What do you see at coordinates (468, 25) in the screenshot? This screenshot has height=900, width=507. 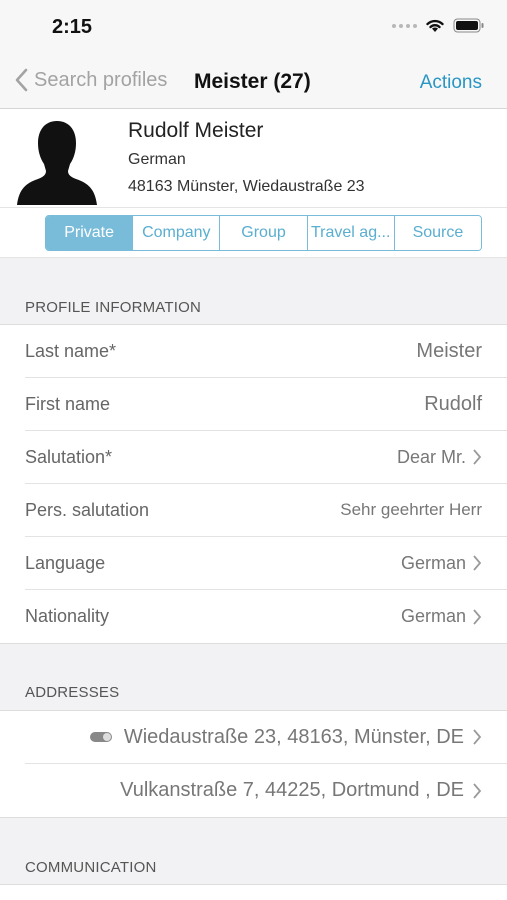 I see `battery-icon` at bounding box center [468, 25].